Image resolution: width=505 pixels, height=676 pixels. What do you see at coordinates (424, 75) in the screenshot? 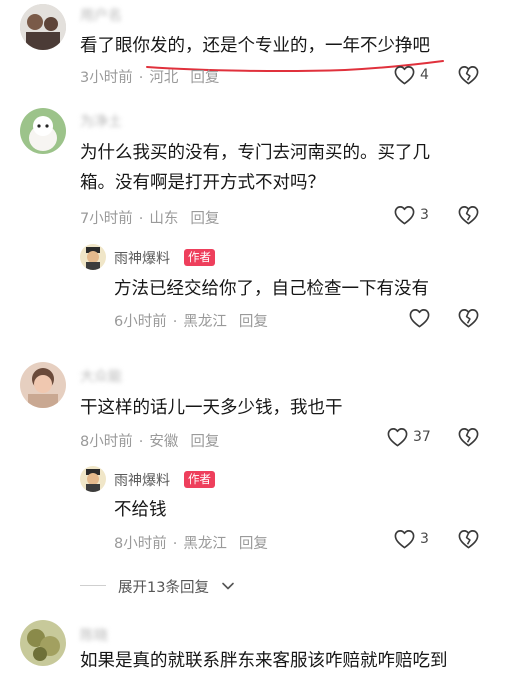
I see `like-count: 4` at bounding box center [424, 75].